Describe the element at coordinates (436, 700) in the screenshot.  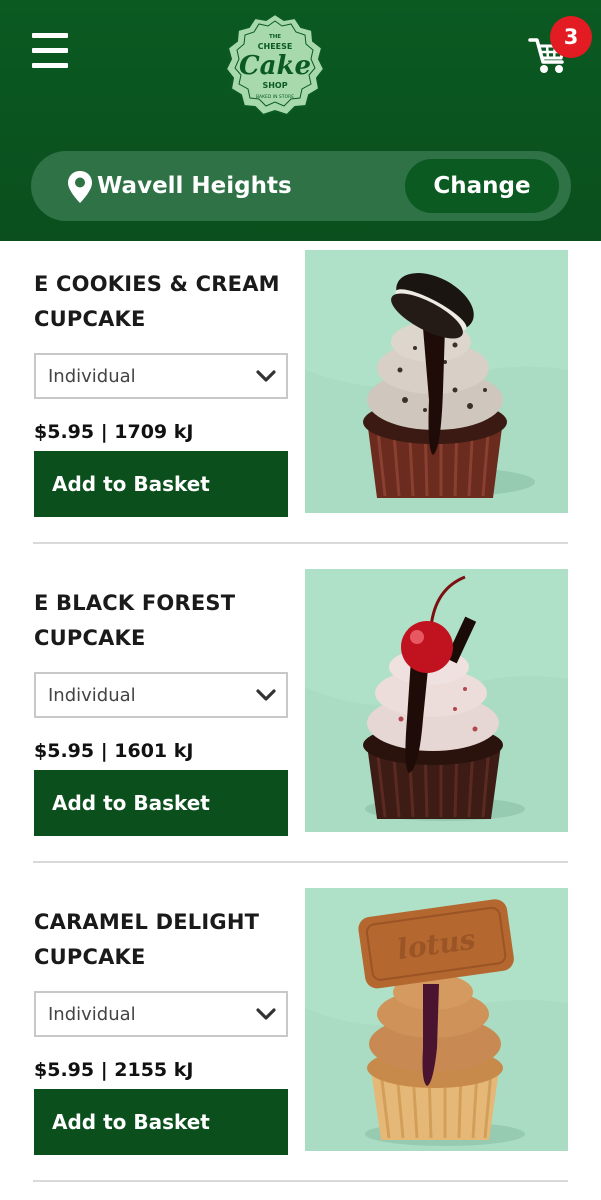
I see `black-forest-cupcake-image` at that location.